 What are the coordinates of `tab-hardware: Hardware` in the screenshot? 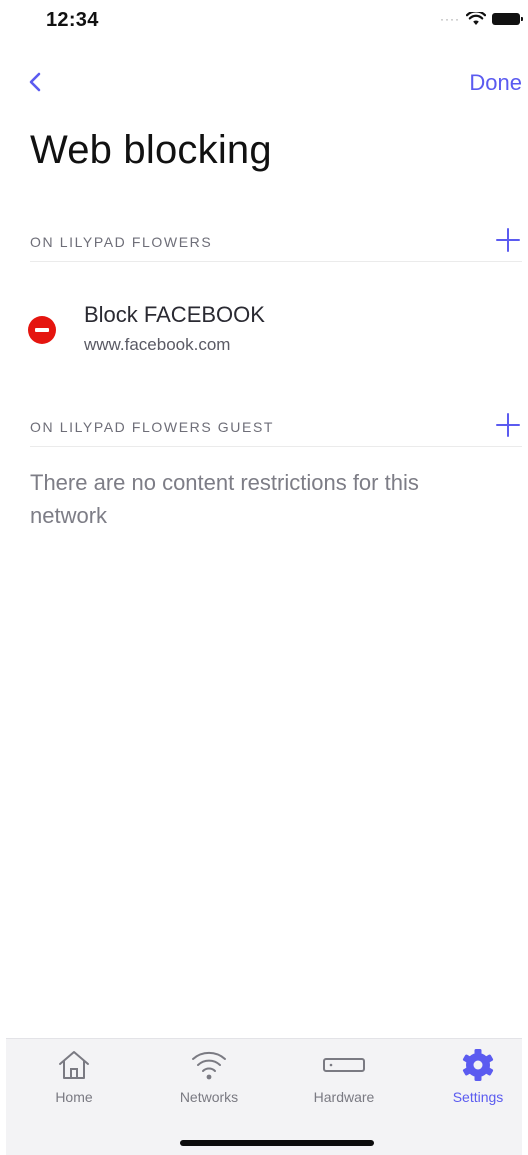 It's located at (344, 1082).